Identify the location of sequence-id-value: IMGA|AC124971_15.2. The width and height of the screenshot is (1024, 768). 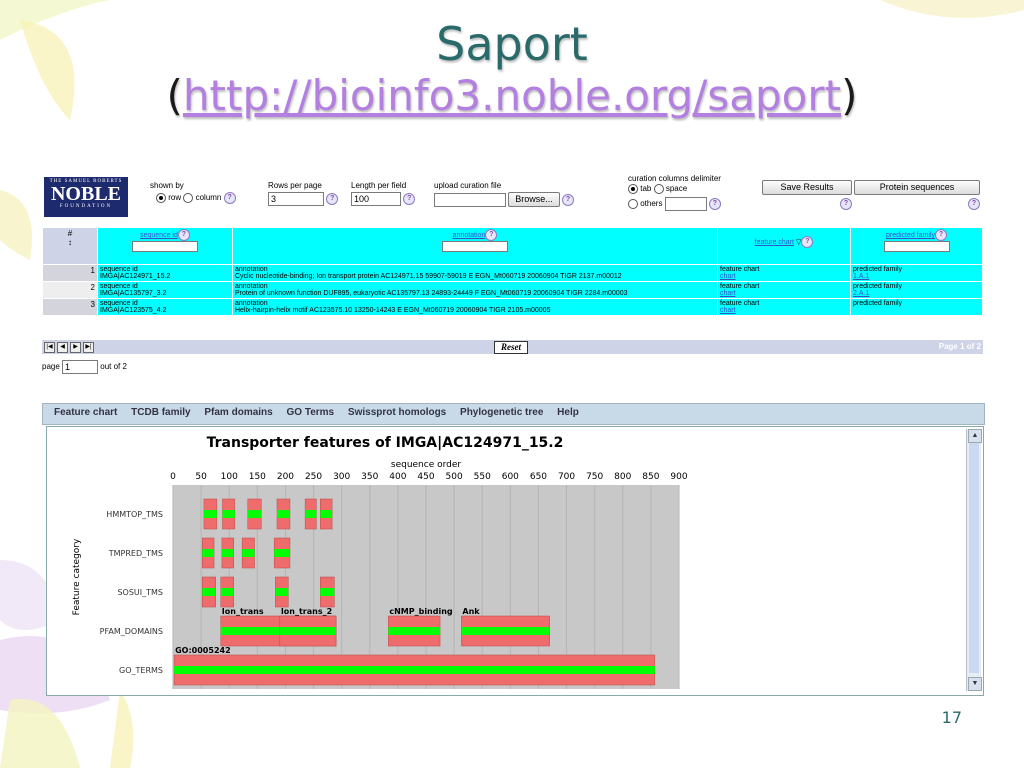
(135, 276).